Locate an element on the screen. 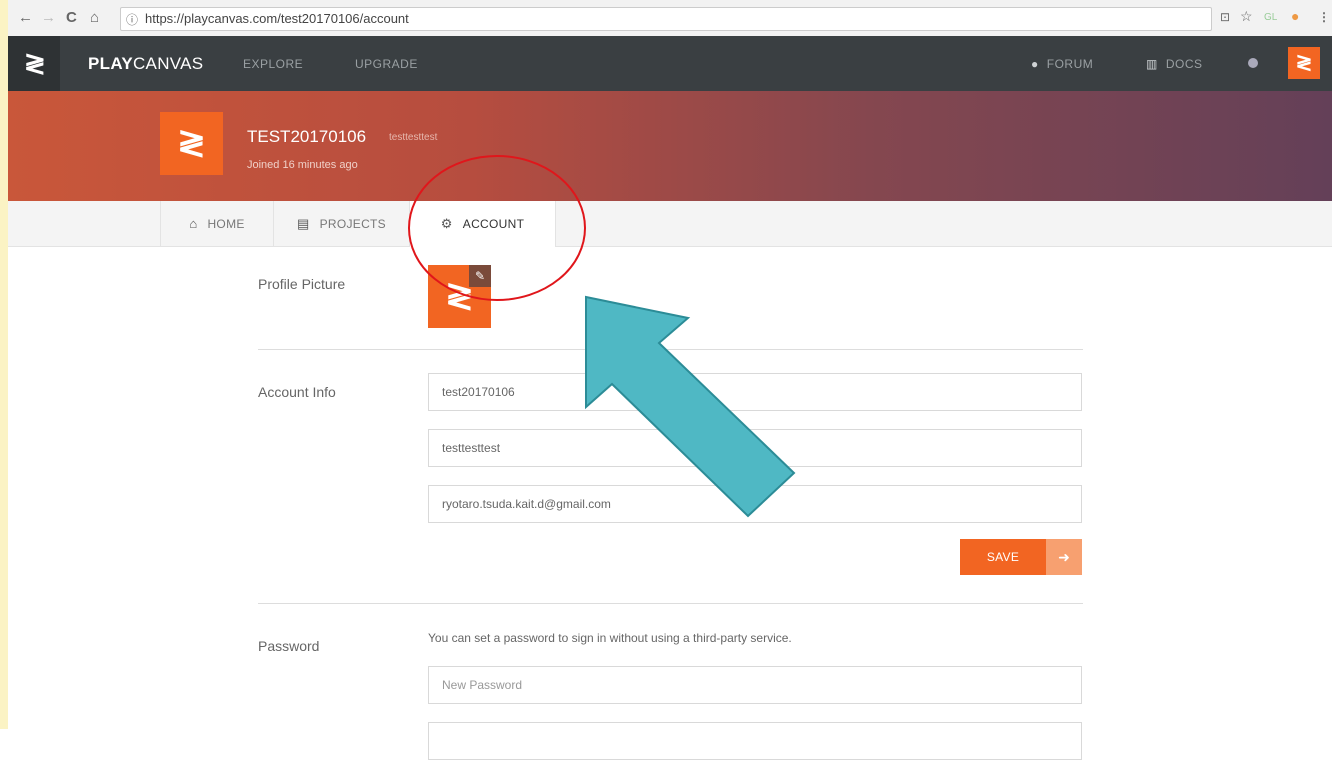  fullname-input is located at coordinates (755, 448).